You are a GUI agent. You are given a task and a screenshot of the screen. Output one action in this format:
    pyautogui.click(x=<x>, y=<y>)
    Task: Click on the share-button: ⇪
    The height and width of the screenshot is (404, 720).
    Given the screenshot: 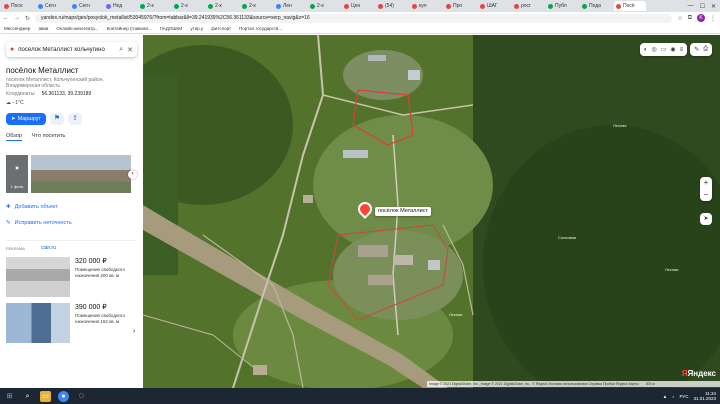 What is the action you would take?
    pyautogui.click(x=75, y=119)
    